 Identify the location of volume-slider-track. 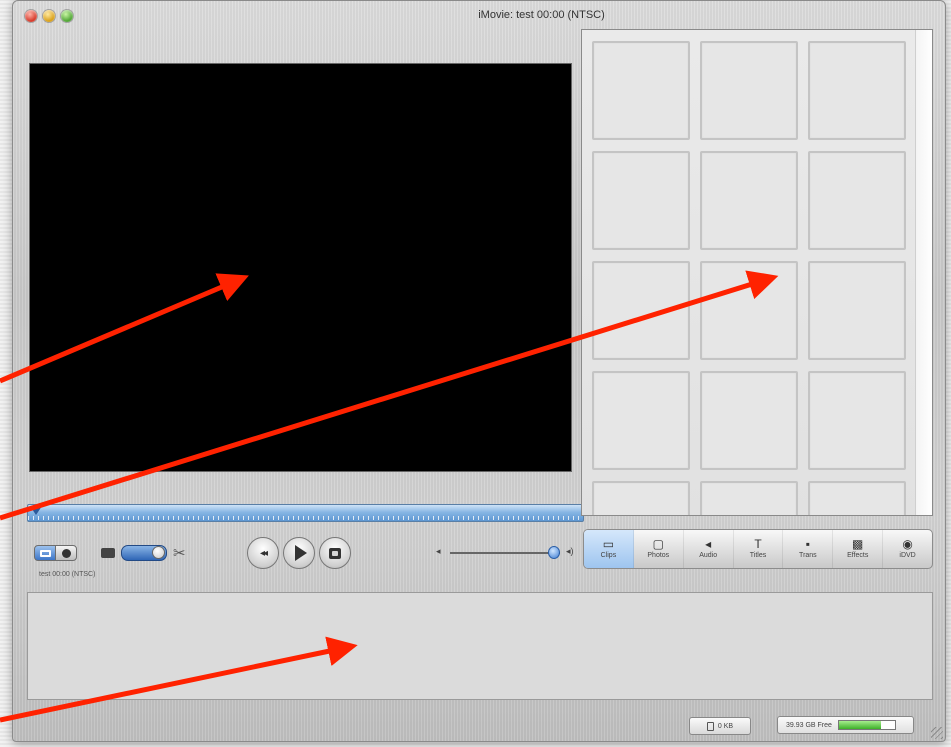
(505, 553).